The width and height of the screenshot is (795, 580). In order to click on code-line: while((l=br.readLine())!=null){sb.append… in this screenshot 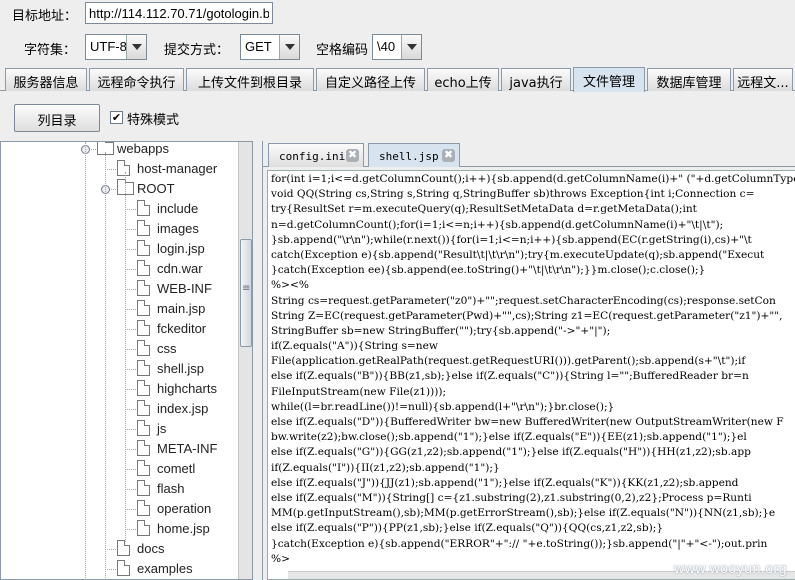, I will do `click(443, 406)`.